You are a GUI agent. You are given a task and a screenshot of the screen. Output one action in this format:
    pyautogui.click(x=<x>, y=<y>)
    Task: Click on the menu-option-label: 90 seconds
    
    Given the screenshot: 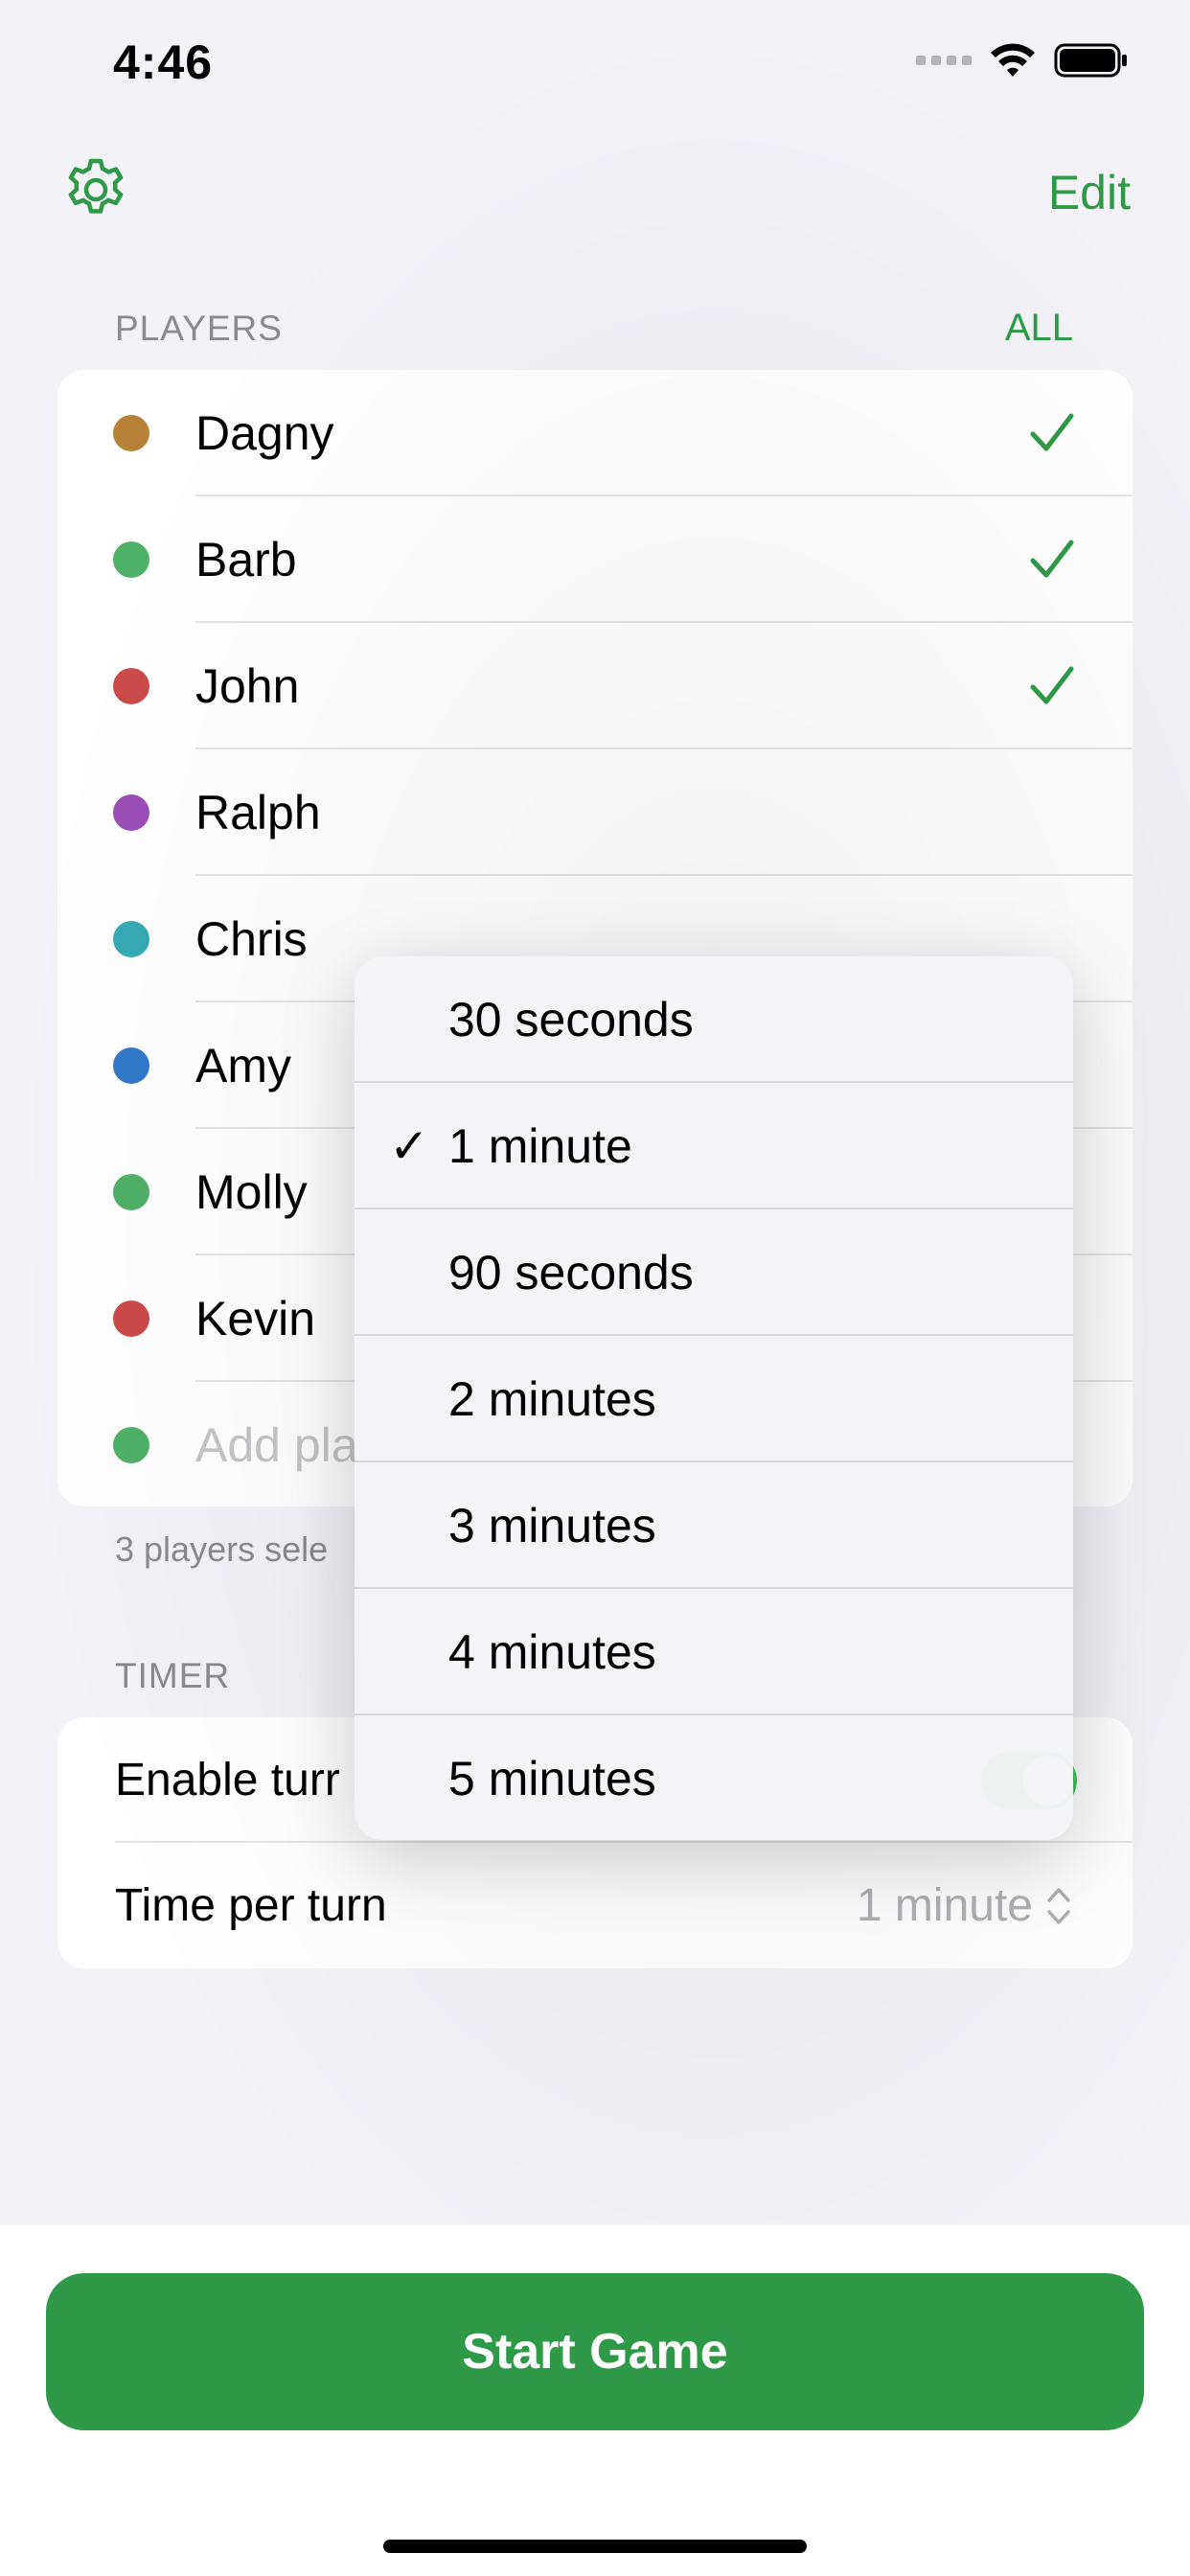 What is the action you would take?
    pyautogui.click(x=571, y=1273)
    